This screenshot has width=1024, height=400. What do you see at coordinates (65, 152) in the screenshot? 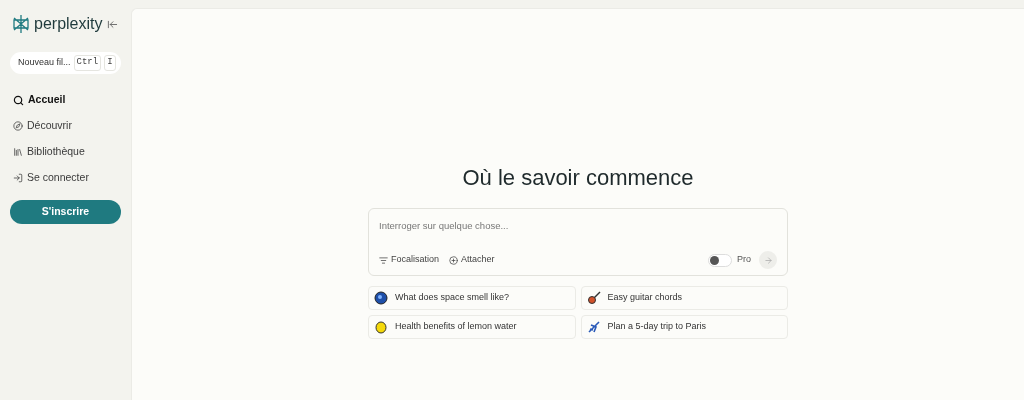
I see `nav-item: Bibliothèque` at bounding box center [65, 152].